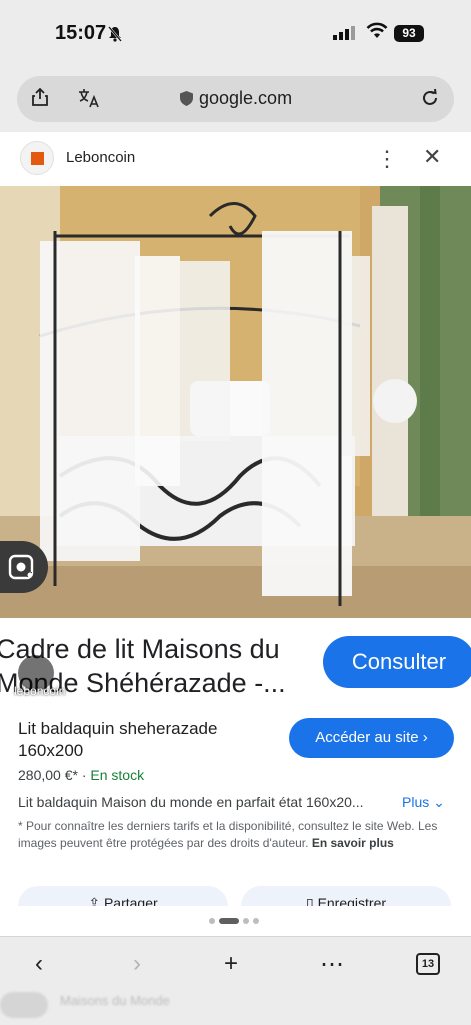  What do you see at coordinates (430, 98) in the screenshot?
I see `reload-icon` at bounding box center [430, 98].